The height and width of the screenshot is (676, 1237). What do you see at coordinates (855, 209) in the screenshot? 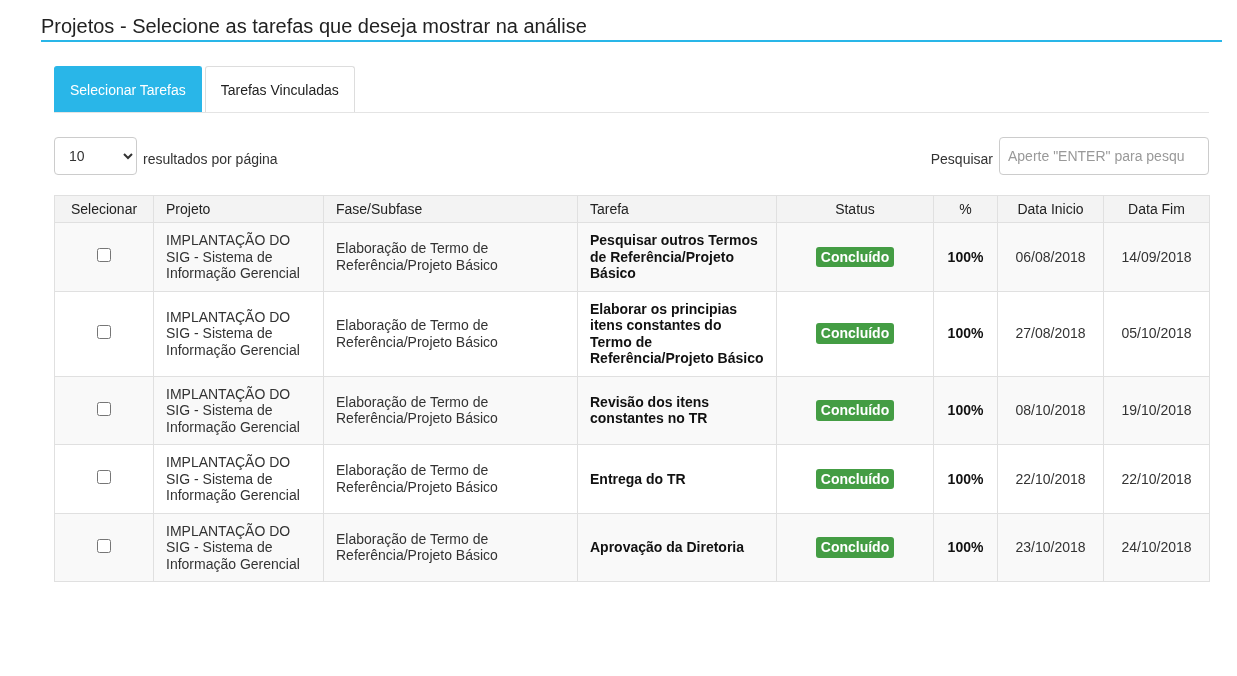
I see `column-header: Status` at bounding box center [855, 209].